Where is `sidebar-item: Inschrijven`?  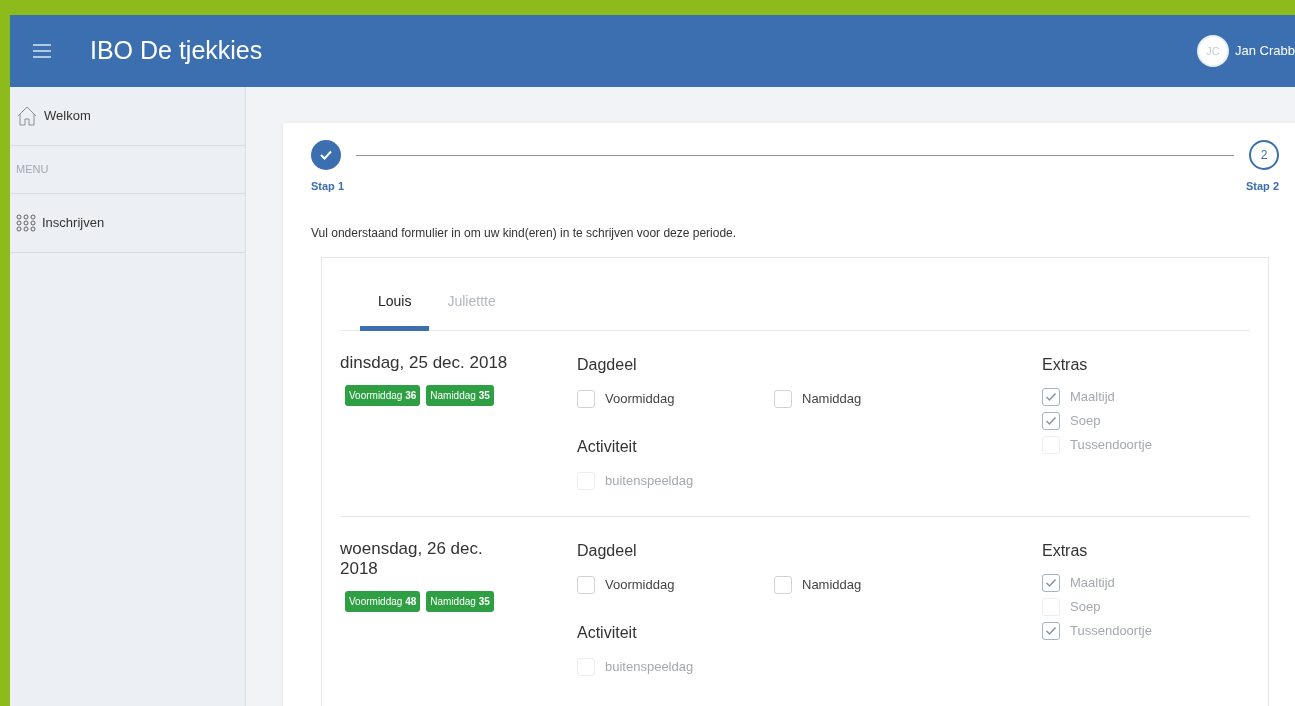 sidebar-item: Inschrijven is located at coordinates (127, 223).